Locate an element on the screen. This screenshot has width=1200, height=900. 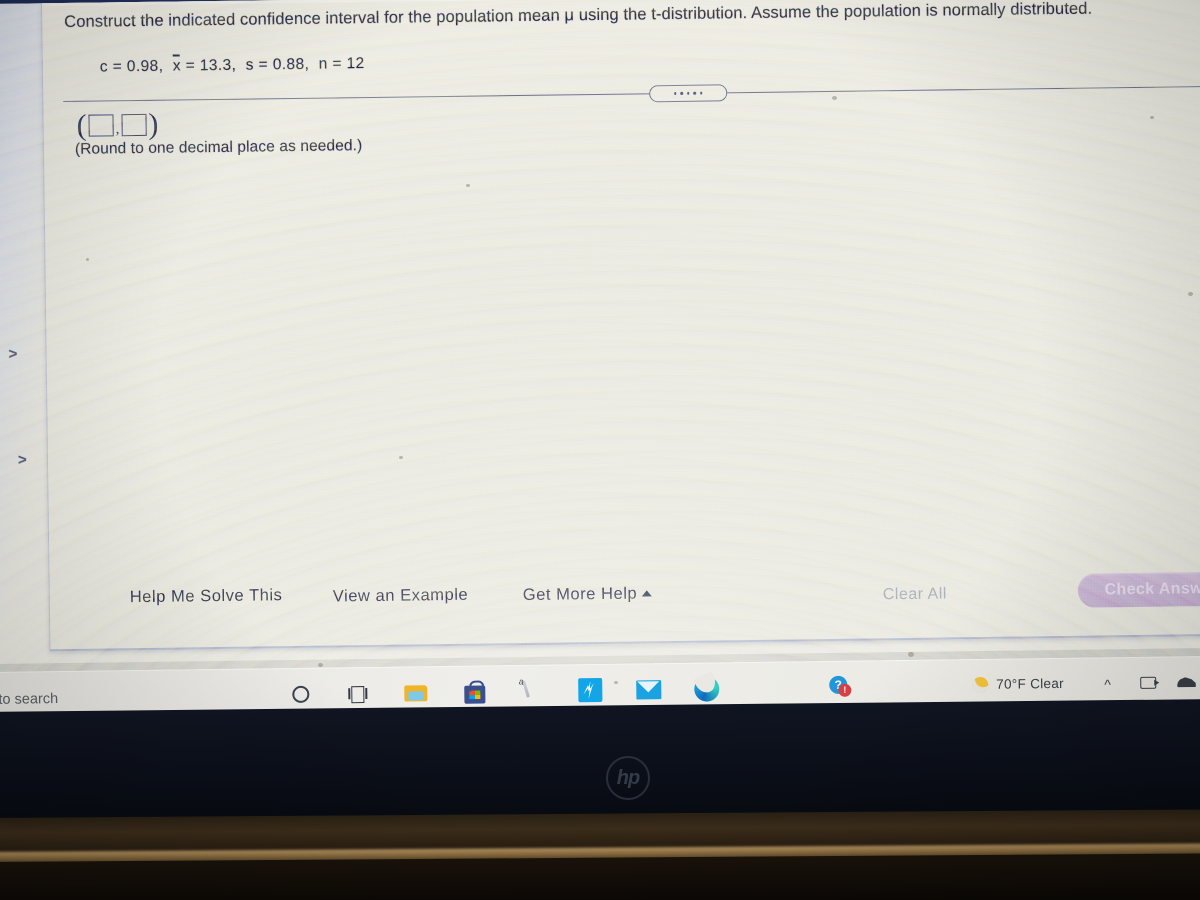
search-input: e to search is located at coordinates (29, 699).